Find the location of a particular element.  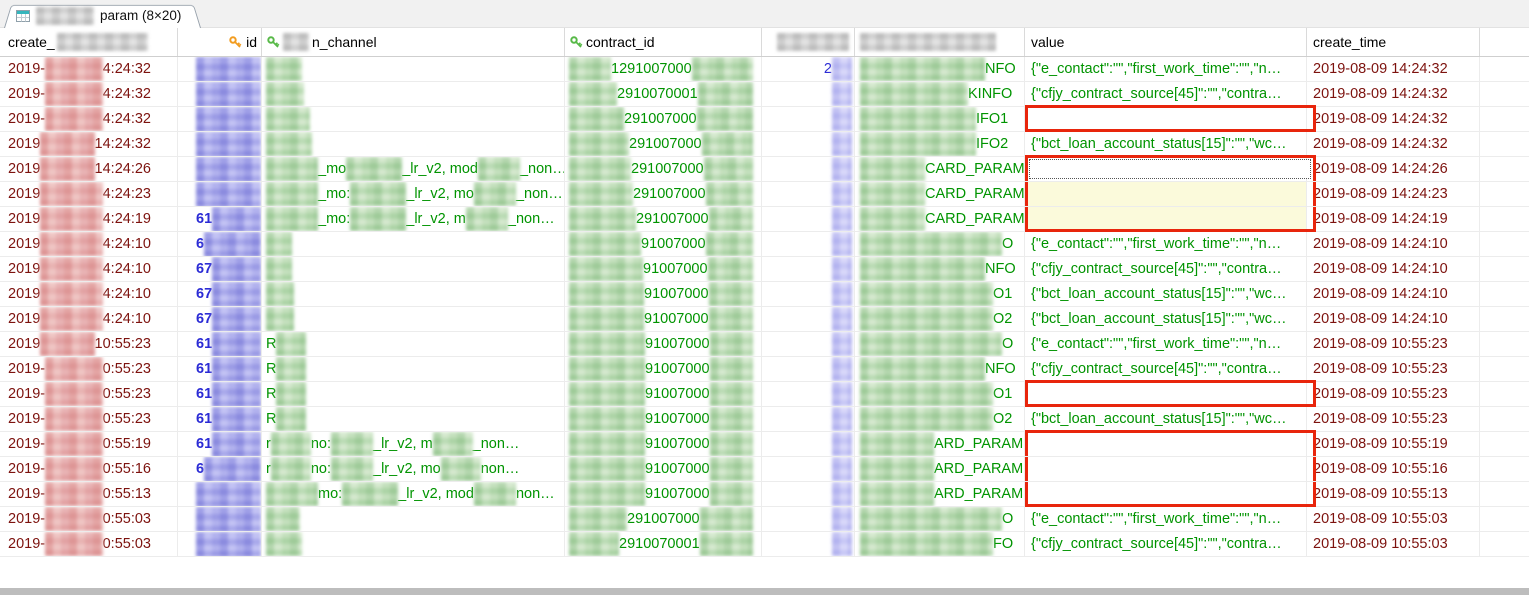

cell-create-time-left: 2019 14:24:26 is located at coordinates (89, 169).